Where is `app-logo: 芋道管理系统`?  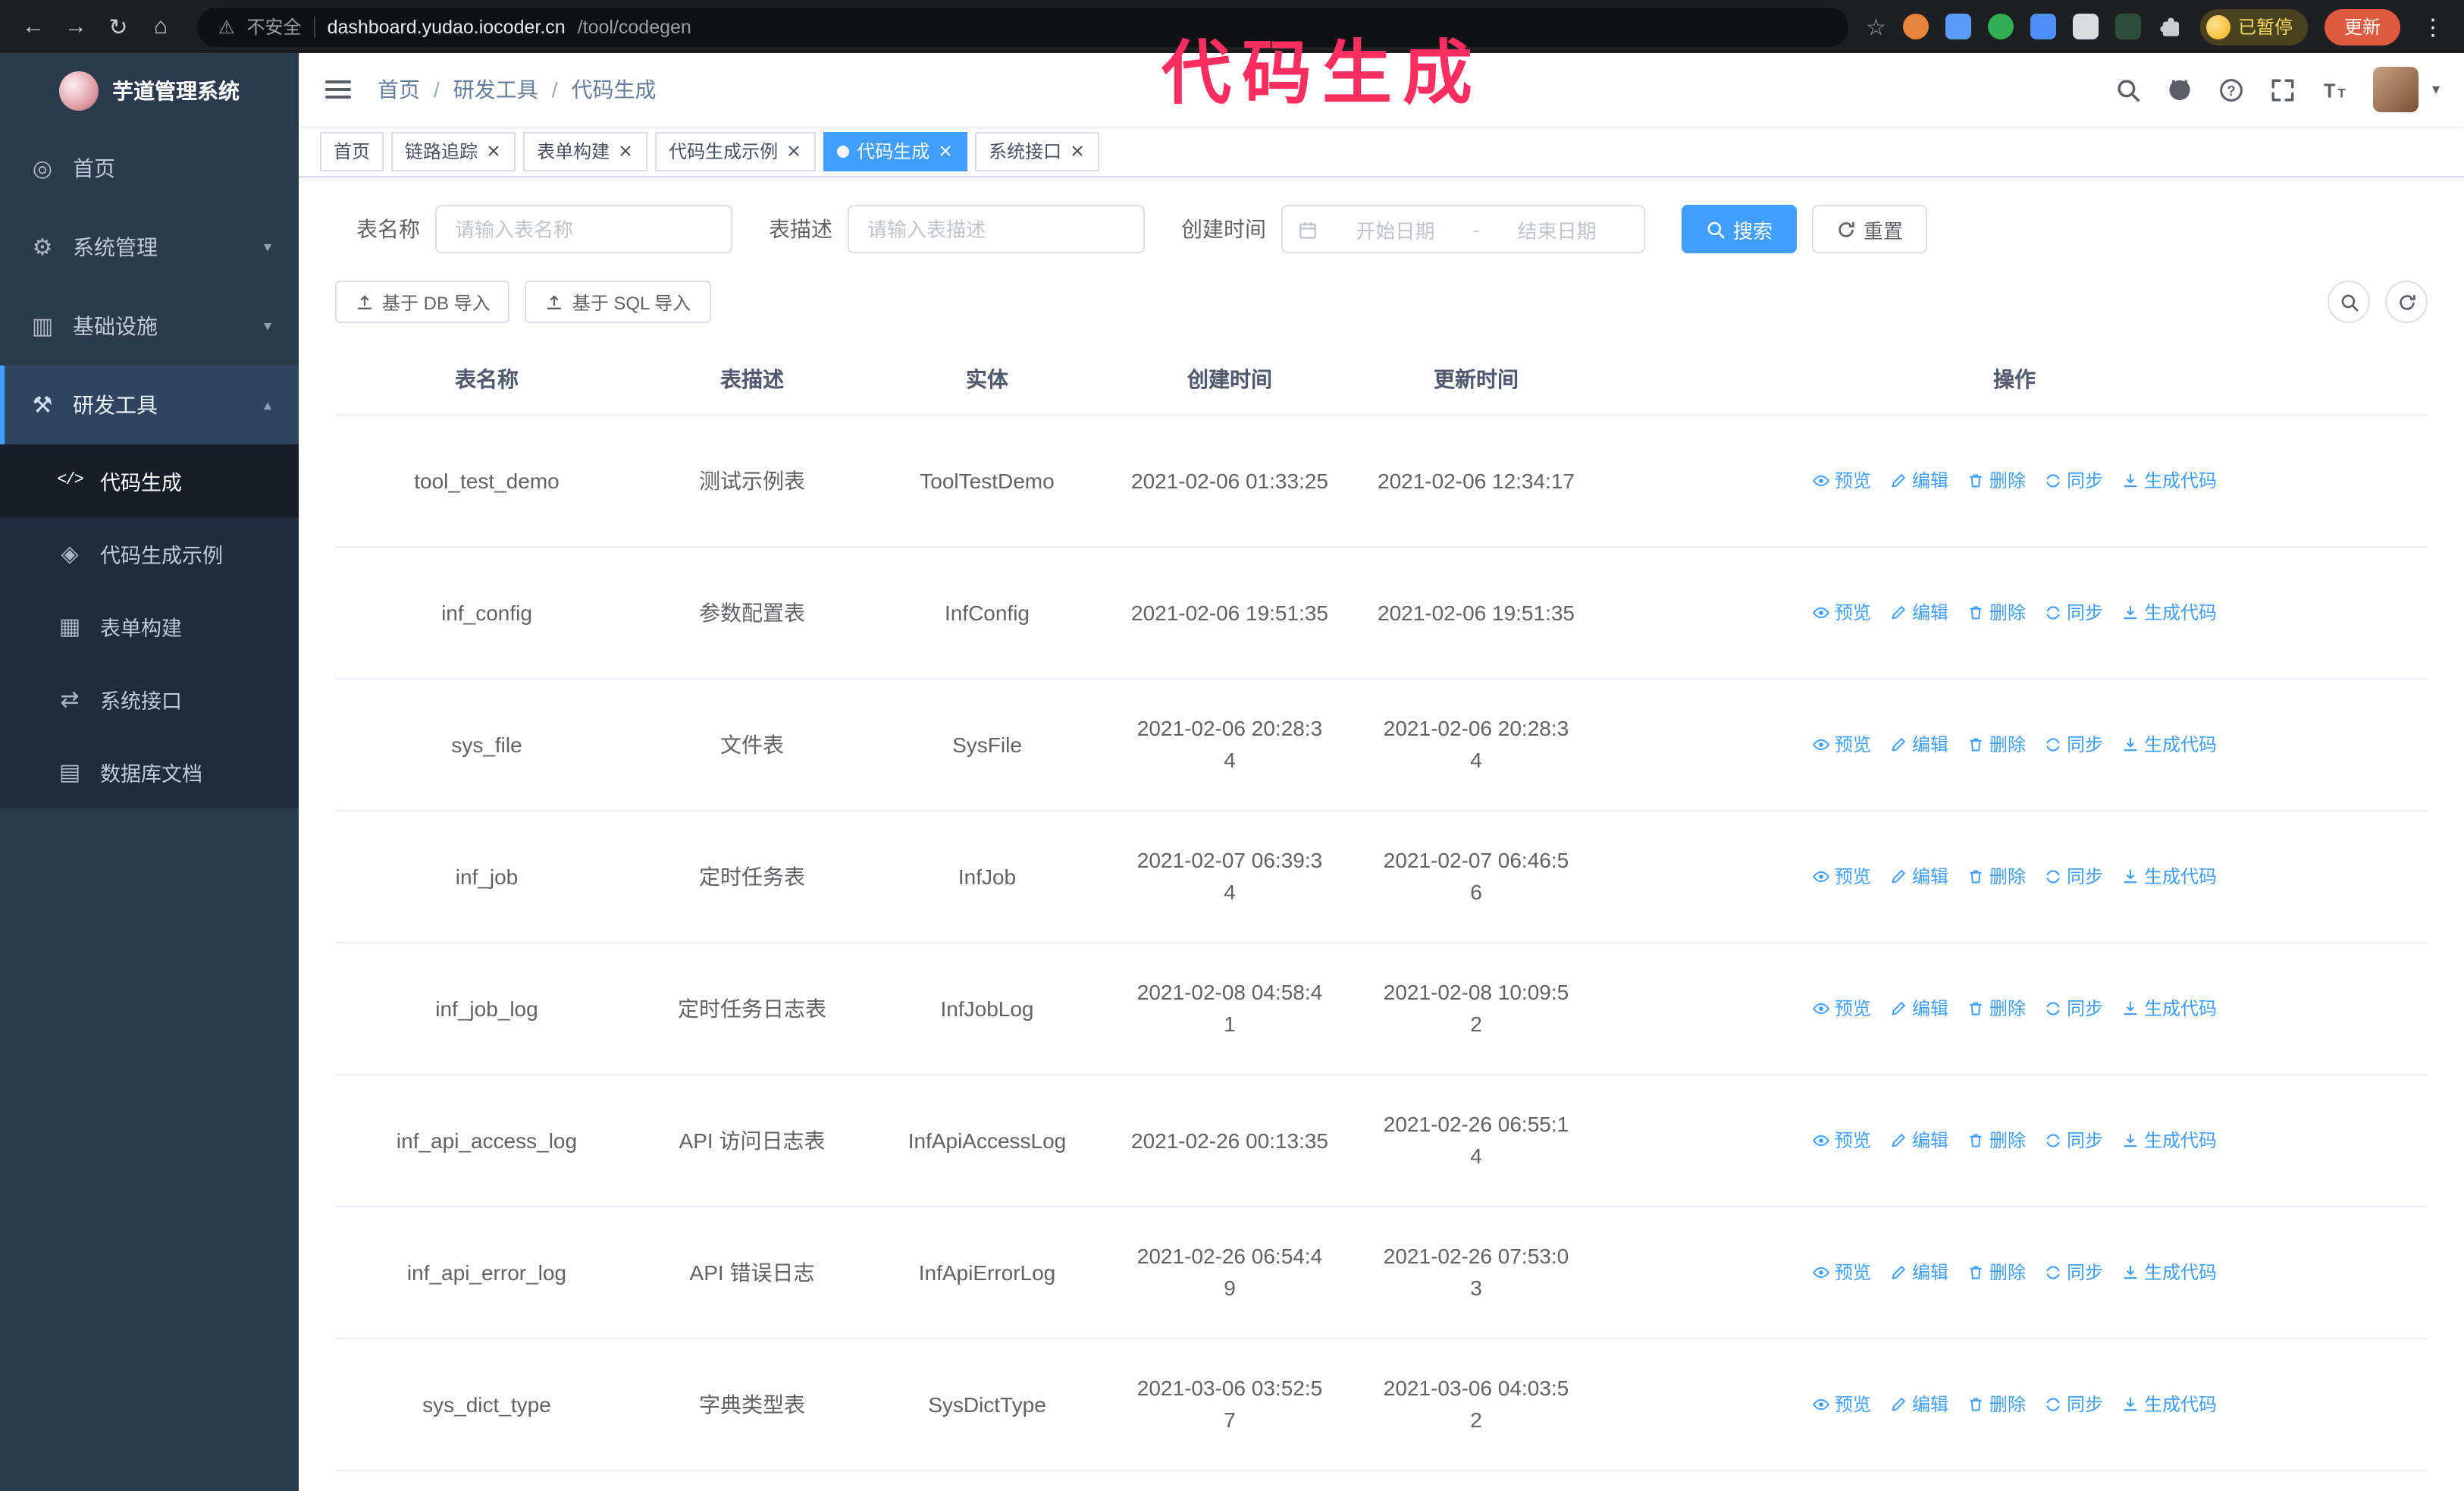 app-logo: 芋道管理系统 is located at coordinates (150, 91).